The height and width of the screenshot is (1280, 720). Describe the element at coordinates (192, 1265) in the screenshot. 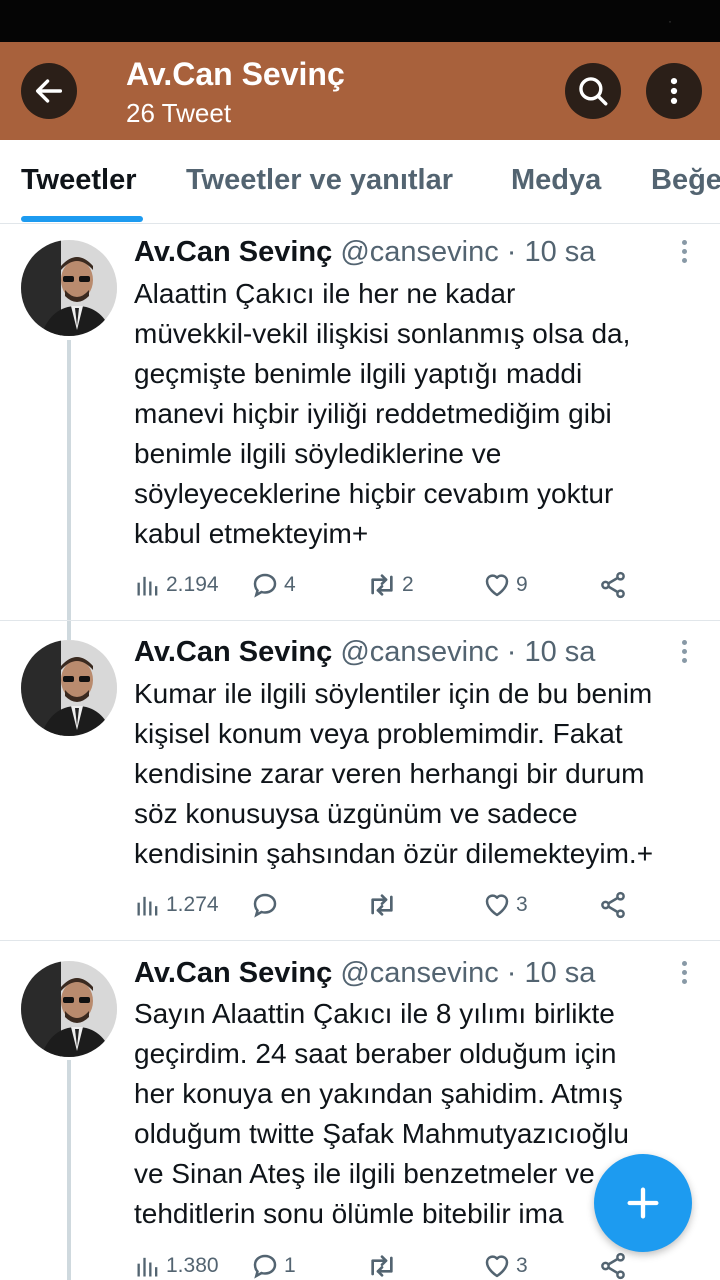

I see `views-count: 1.380` at that location.